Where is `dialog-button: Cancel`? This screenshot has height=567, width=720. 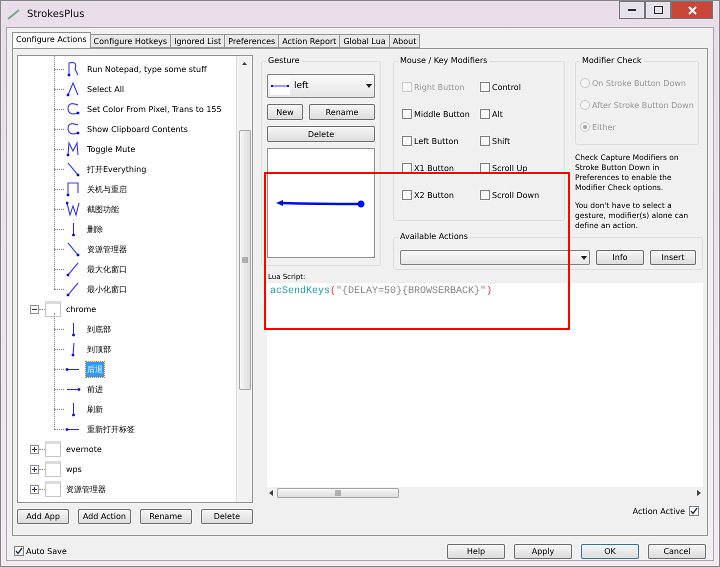
dialog-button: Cancel is located at coordinates (677, 551).